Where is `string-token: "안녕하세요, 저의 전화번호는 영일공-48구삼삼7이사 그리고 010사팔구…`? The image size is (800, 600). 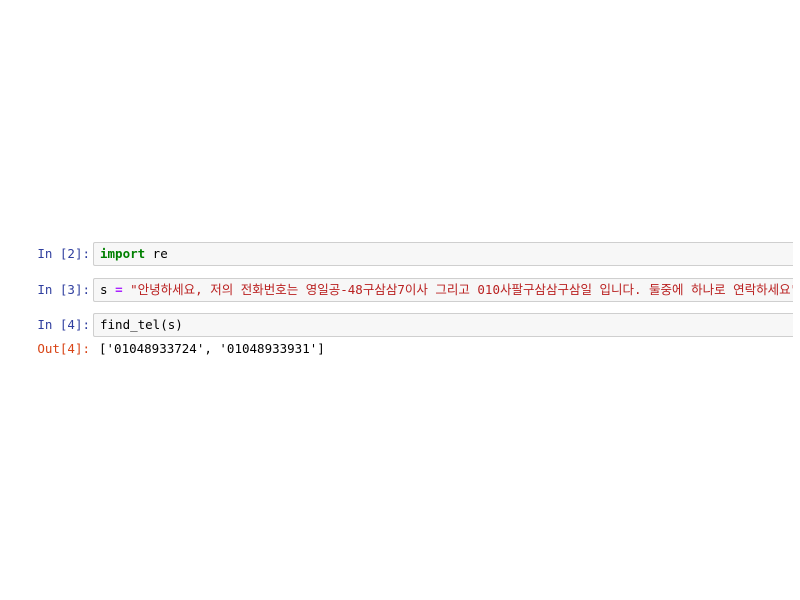
string-token: "안녕하세요, 저의 전화번호는 영일공-48구삼삼7이사 그리고 010사팔구… is located at coordinates (461, 289).